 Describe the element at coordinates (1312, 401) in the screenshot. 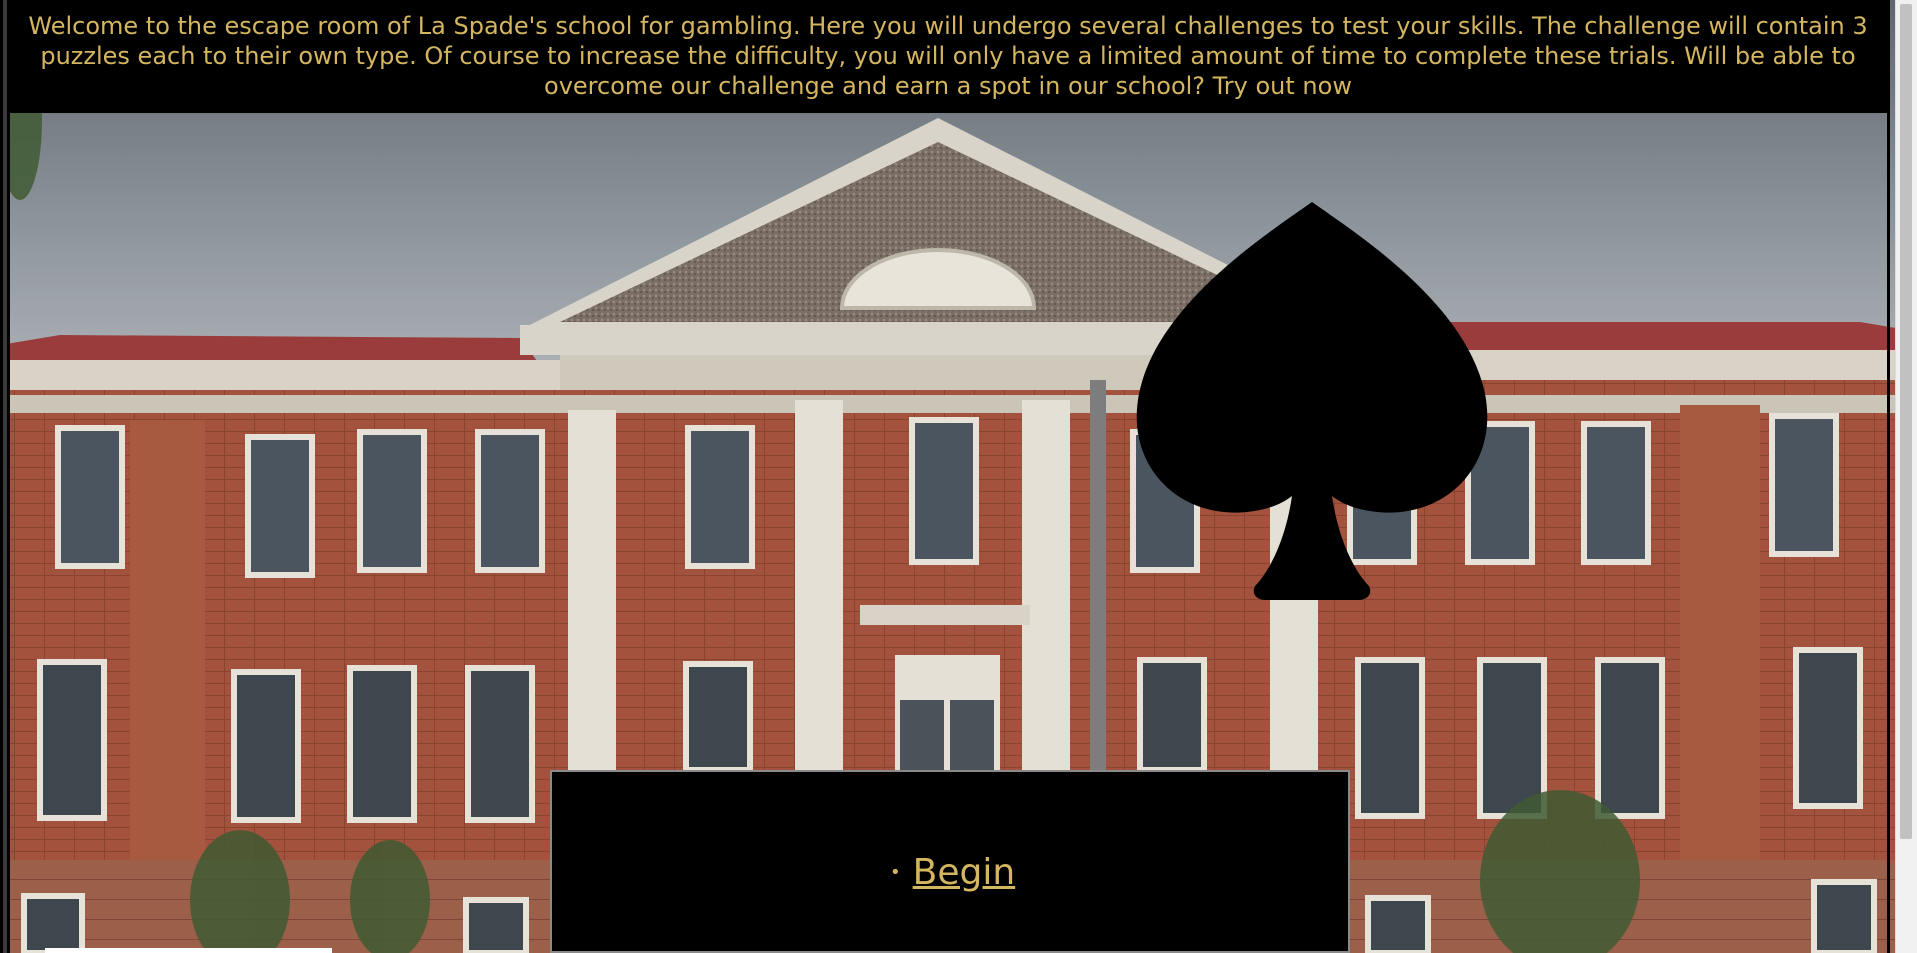

I see `spade-icon` at that location.